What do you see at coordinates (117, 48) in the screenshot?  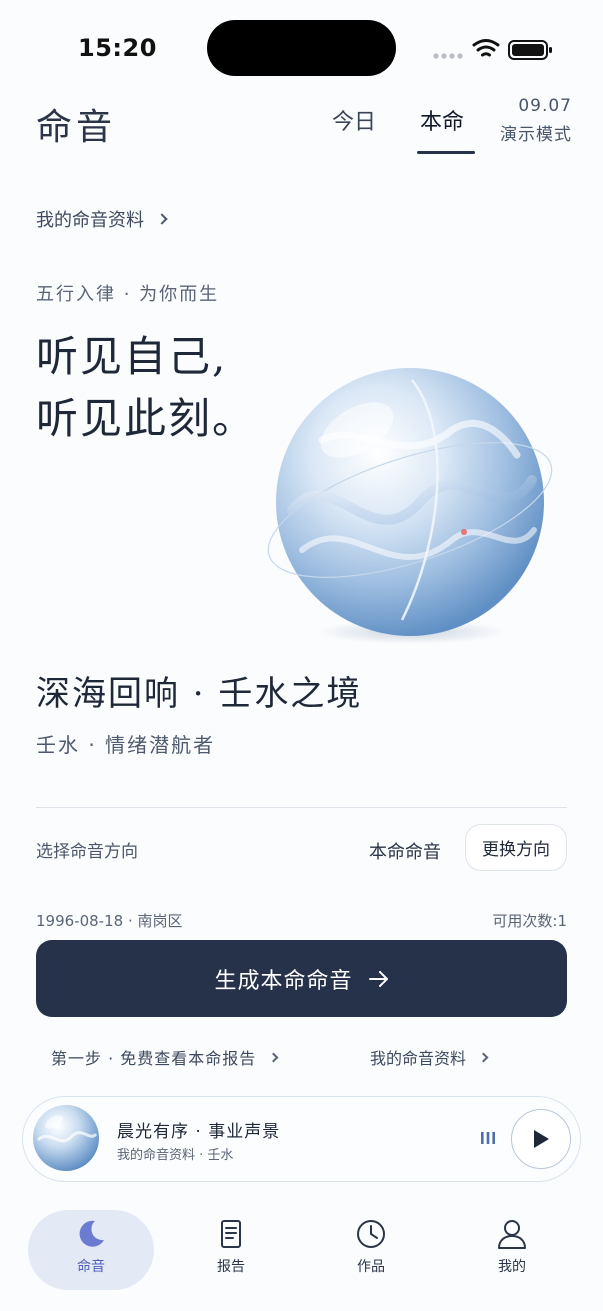 I see `status-time: 15:20` at bounding box center [117, 48].